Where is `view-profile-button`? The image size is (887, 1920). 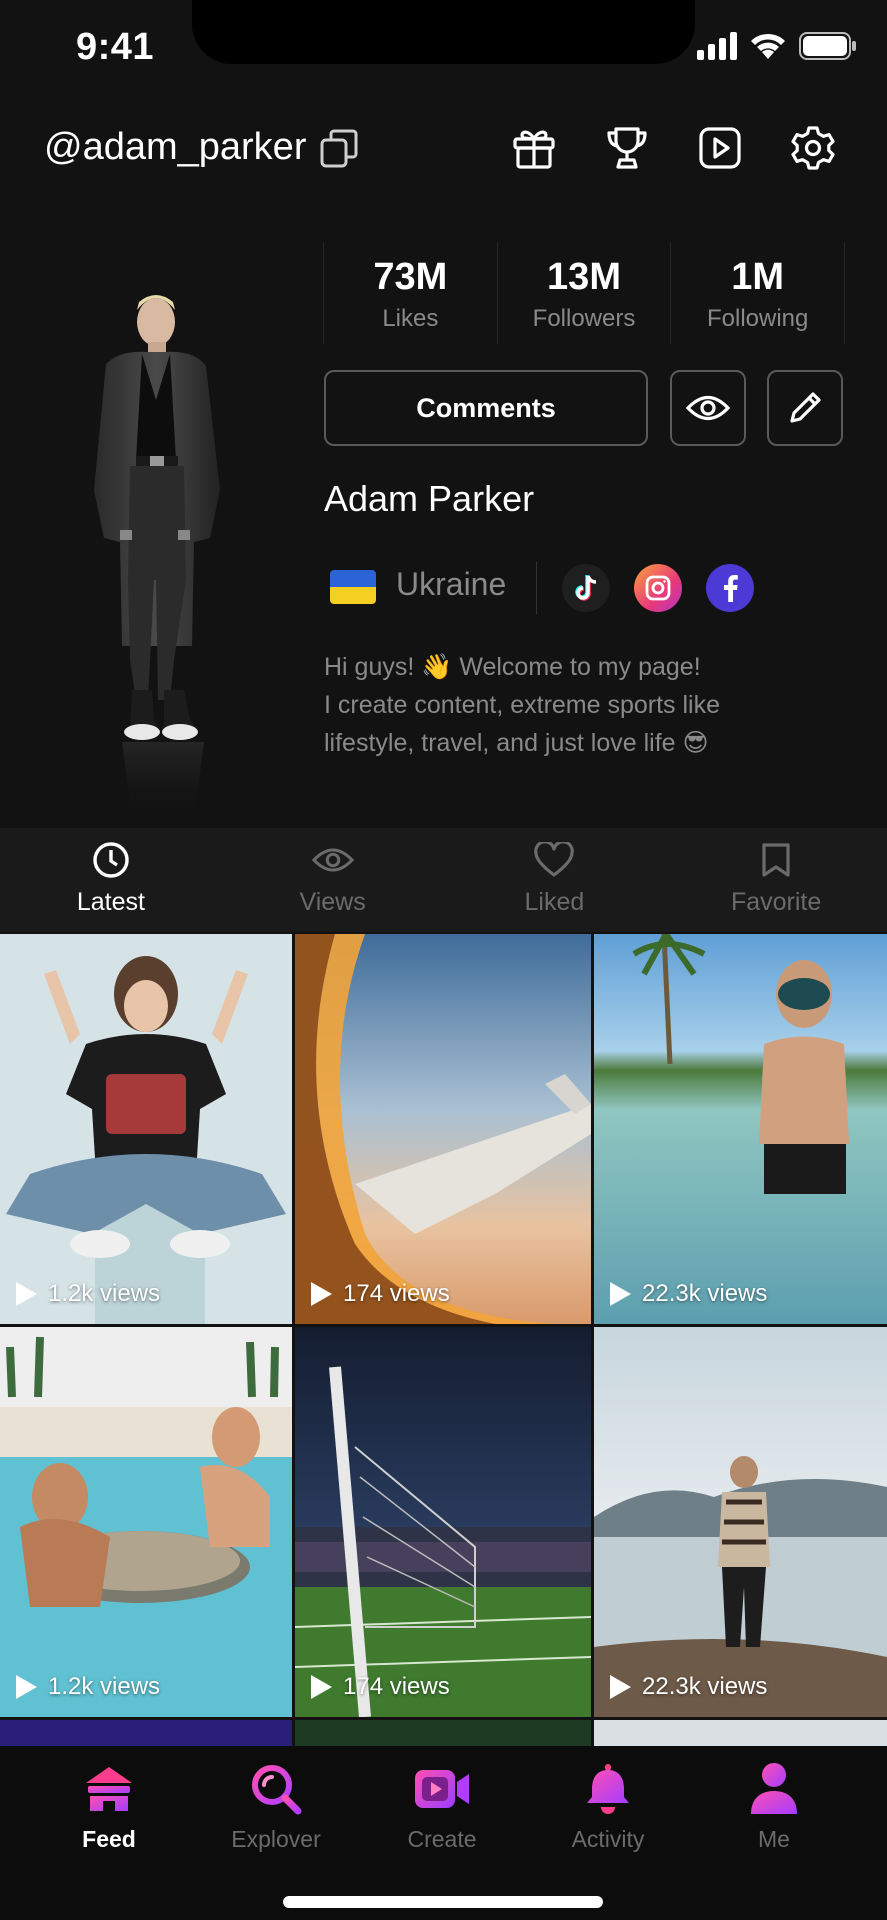 view-profile-button is located at coordinates (708, 408).